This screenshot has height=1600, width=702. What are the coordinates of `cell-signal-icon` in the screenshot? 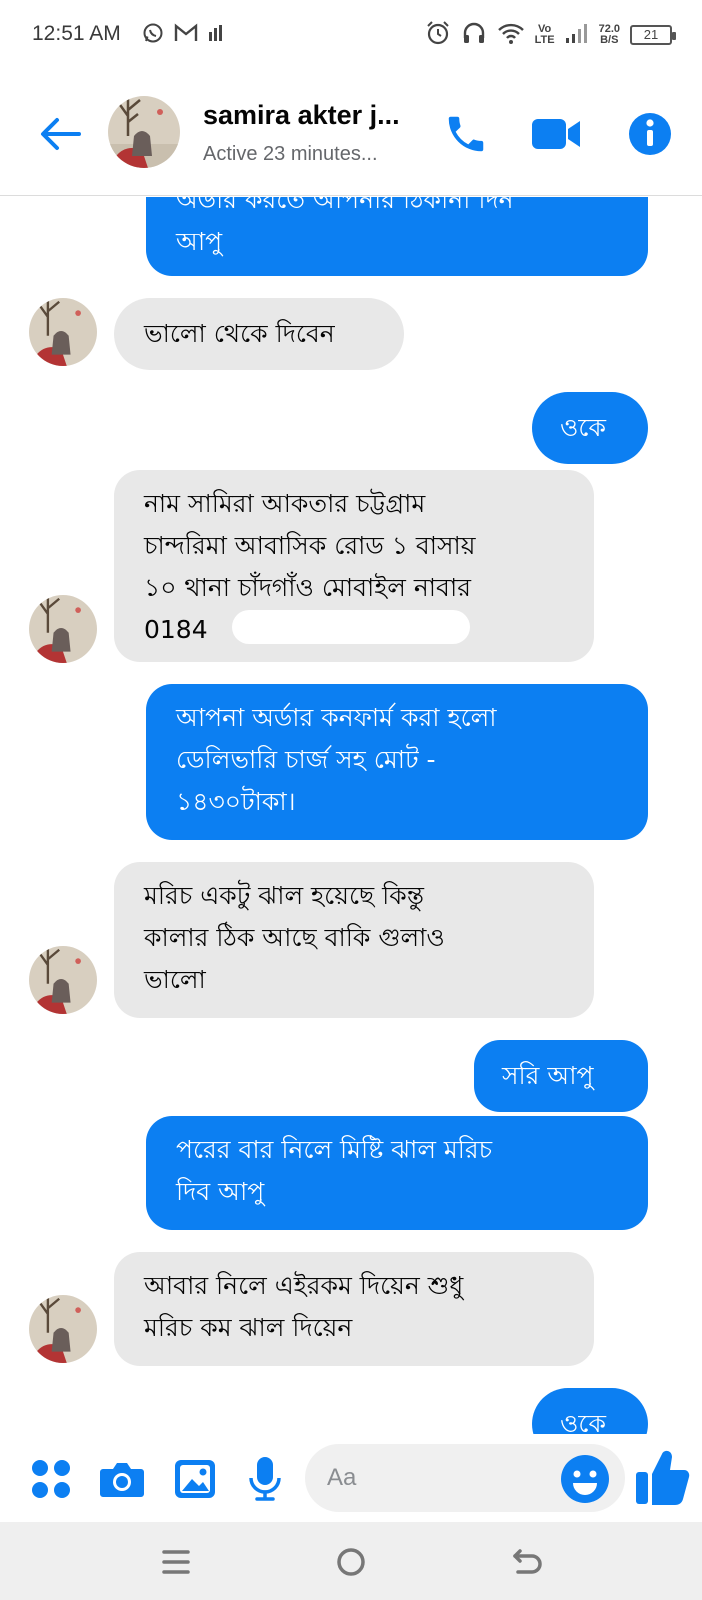 It's located at (577, 35).